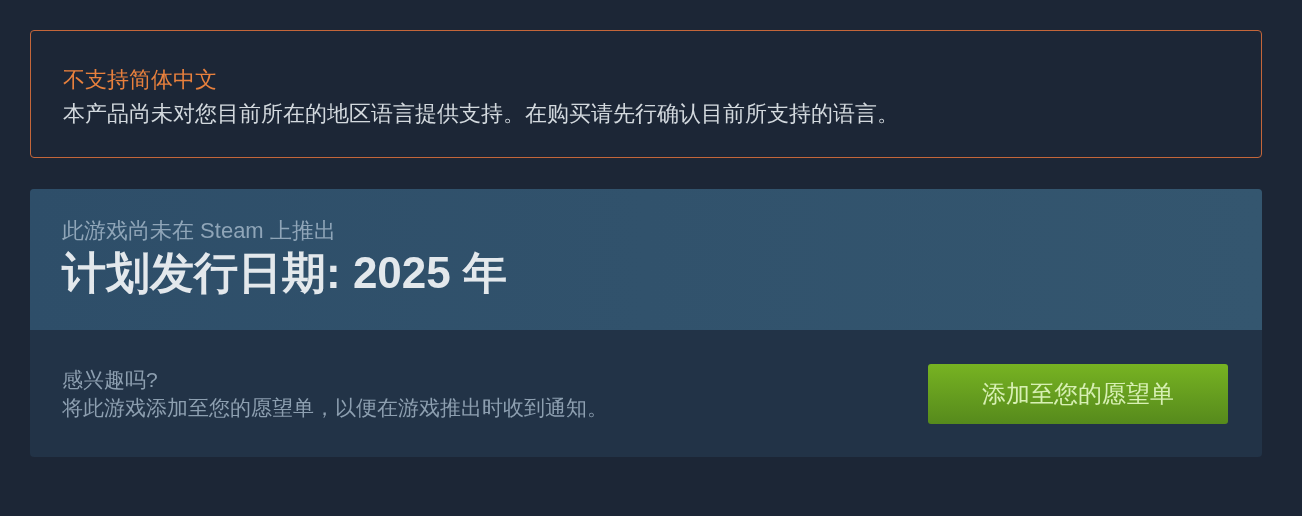  Describe the element at coordinates (335, 407) in the screenshot. I see `wishlist-description: 将此游戏添加至您的愿望单，以便在游戏推出时收到通知。` at that location.